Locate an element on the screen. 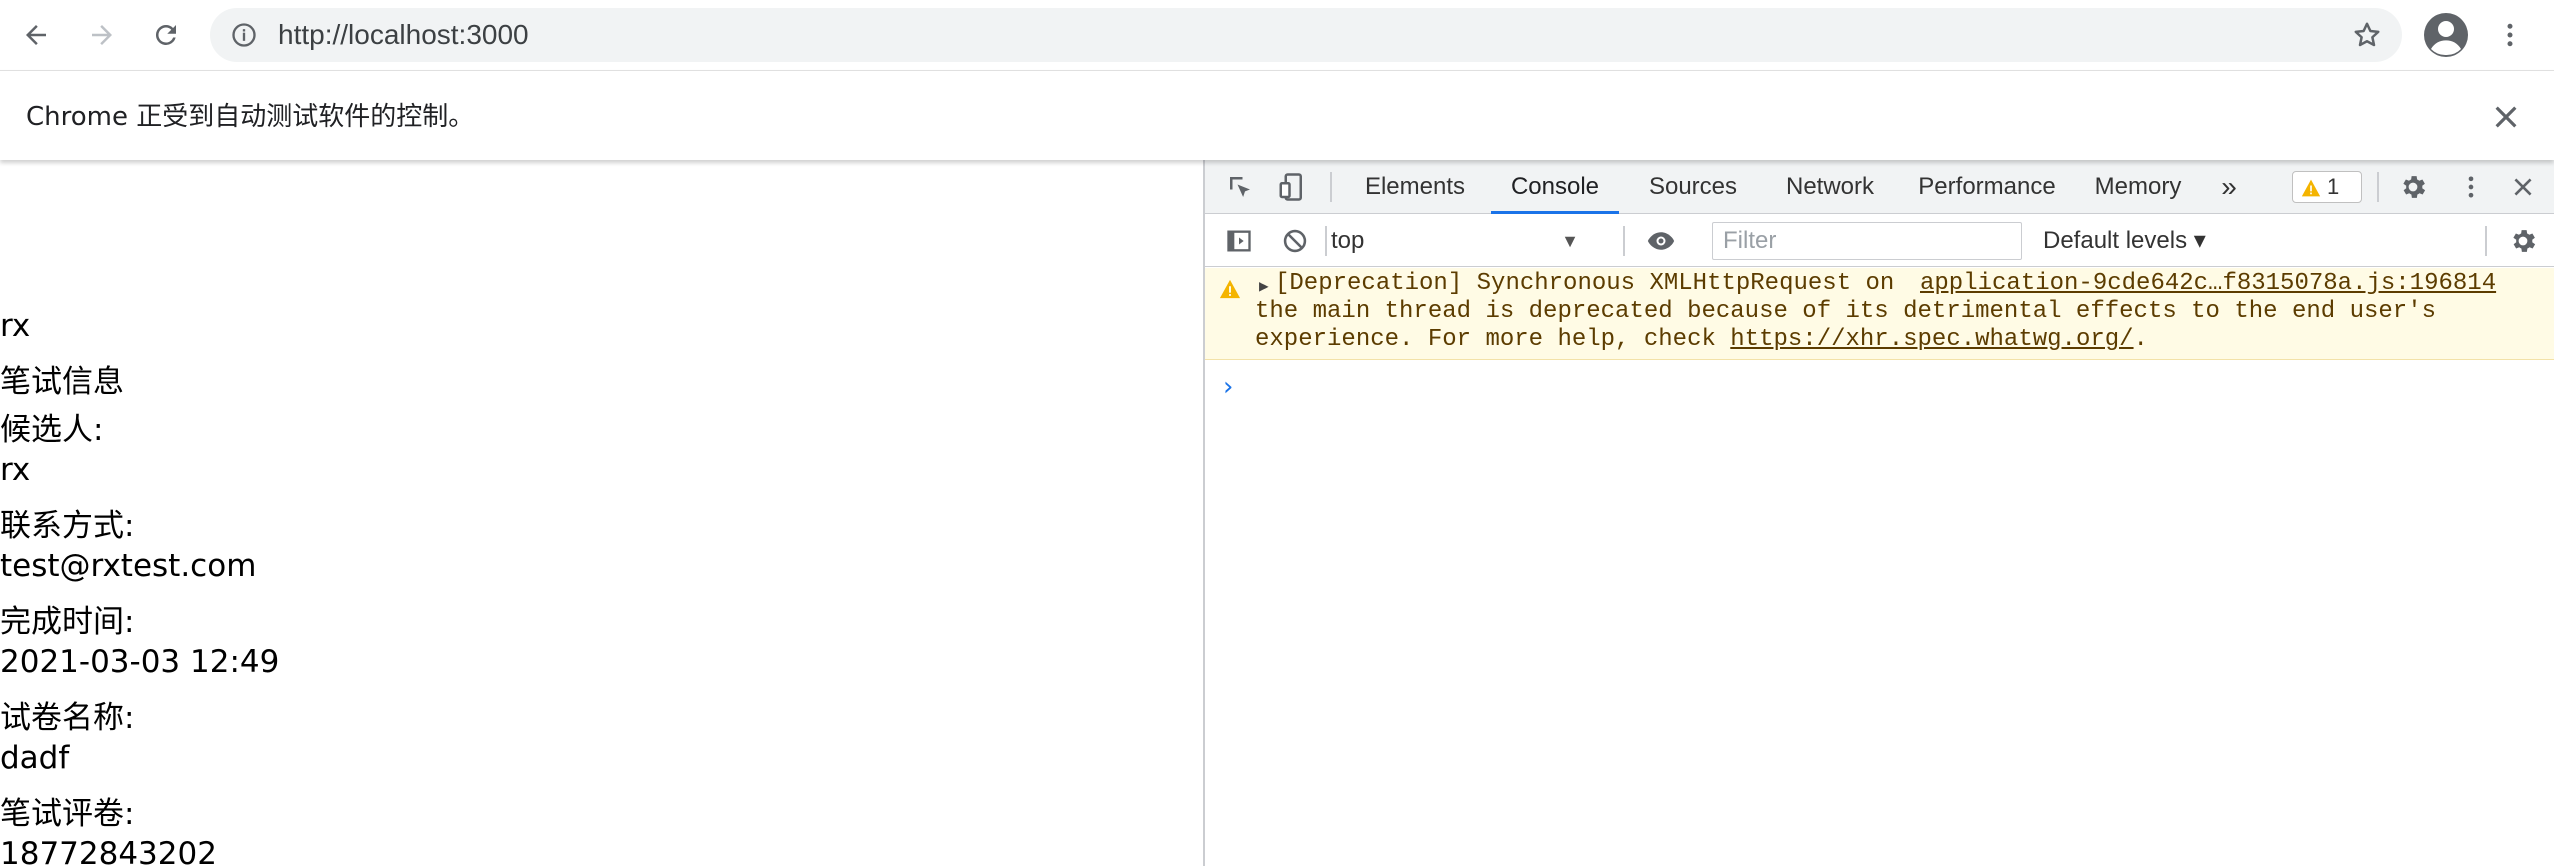  eye-icon is located at coordinates (1661, 241).